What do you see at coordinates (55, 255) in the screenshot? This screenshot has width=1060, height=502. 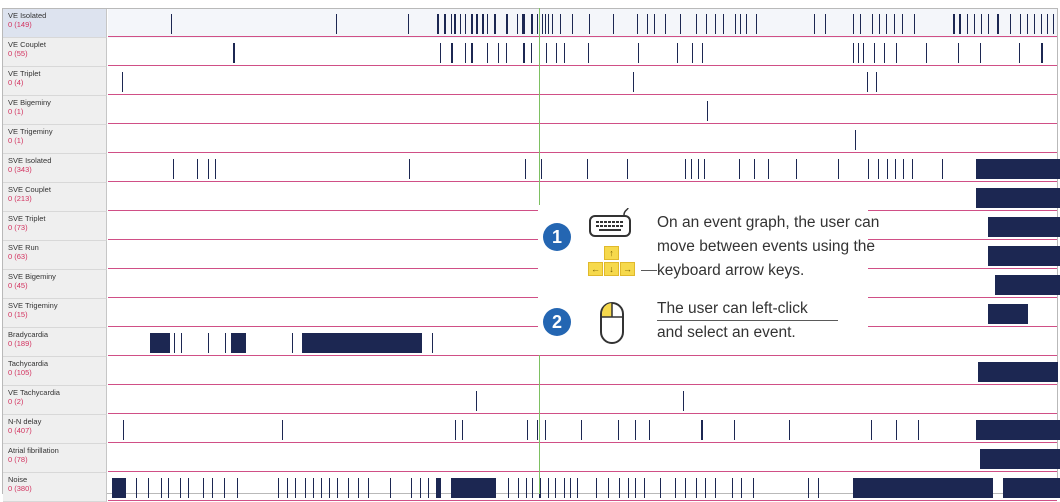 I see `event-row-label: SVE Run 0 (63)` at bounding box center [55, 255].